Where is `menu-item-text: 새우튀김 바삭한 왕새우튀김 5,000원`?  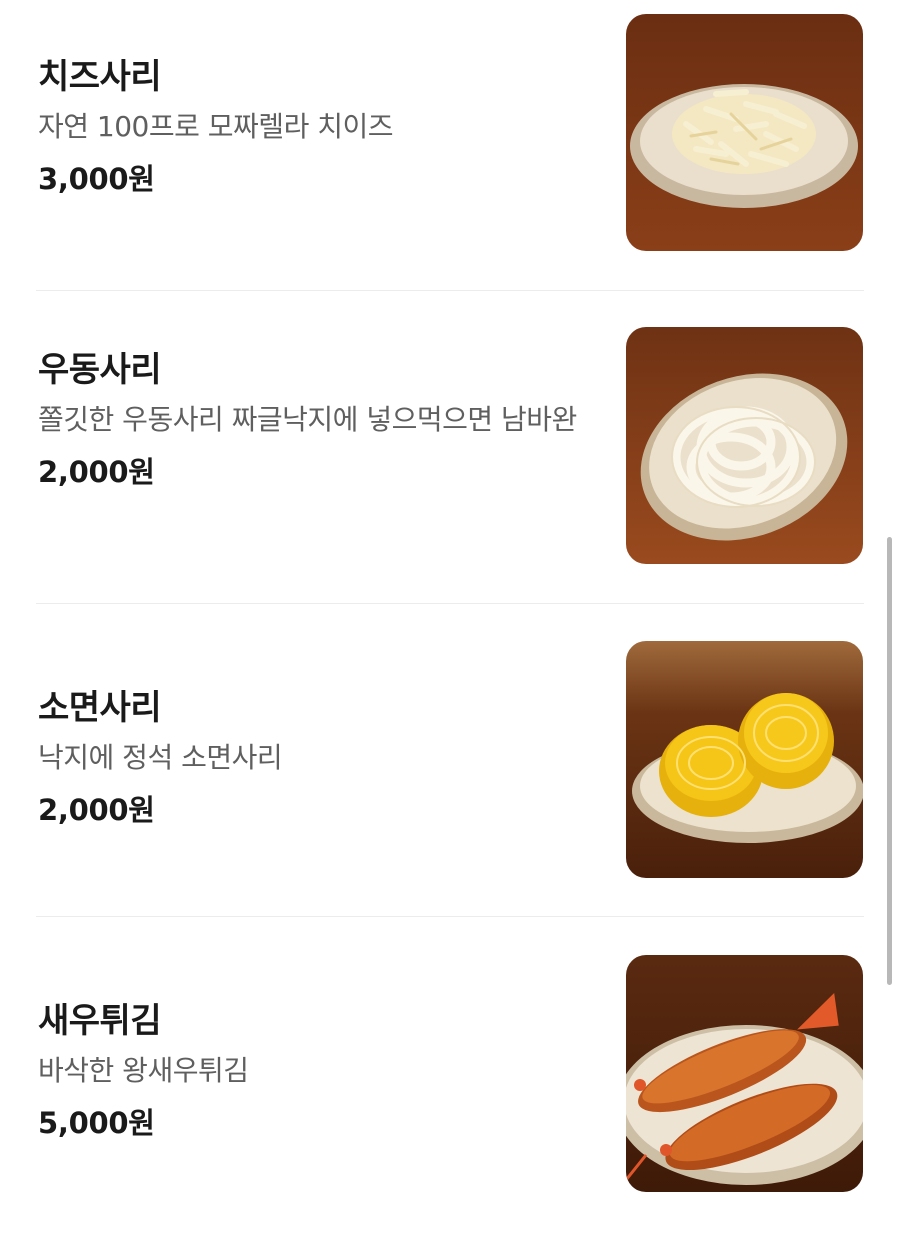 menu-item-text: 새우튀김 바삭한 왕새우튀김 5,000원 is located at coordinates (308, 1072).